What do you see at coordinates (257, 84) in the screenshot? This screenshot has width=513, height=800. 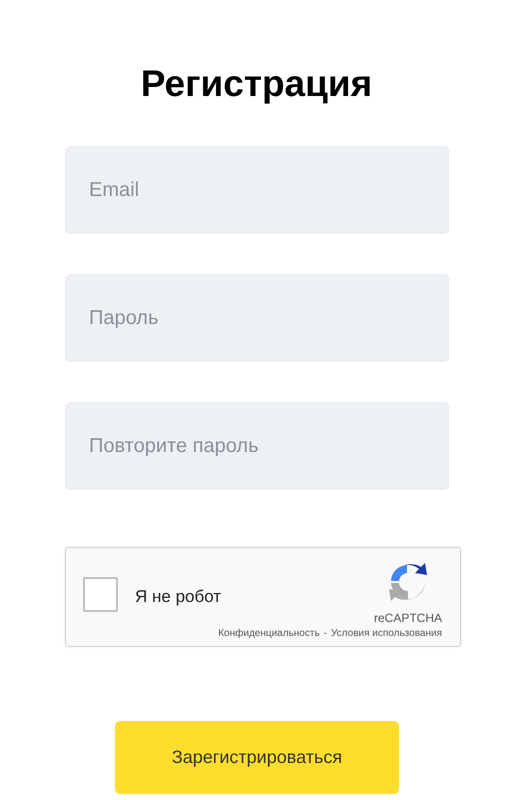 I see `page-title: Регистрация` at bounding box center [257, 84].